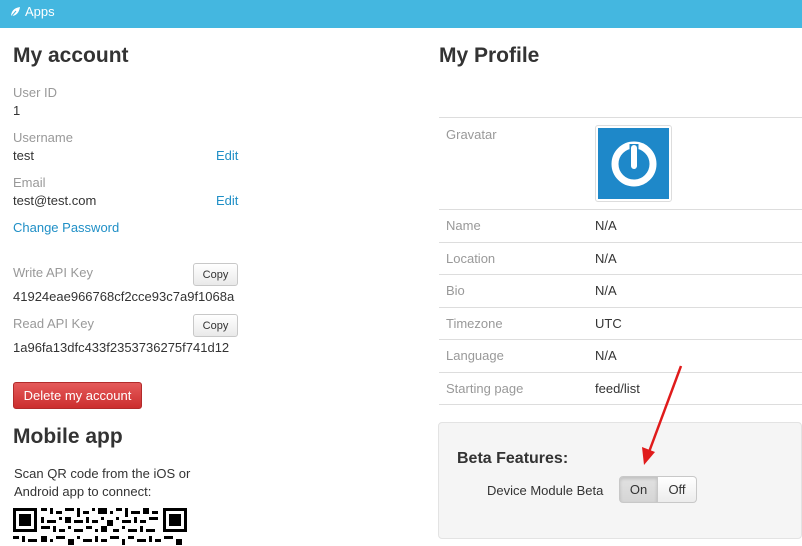  I want to click on write-api-key-value: 41924eae966768cf2cce93c7a9f1068a, so click(124, 296).